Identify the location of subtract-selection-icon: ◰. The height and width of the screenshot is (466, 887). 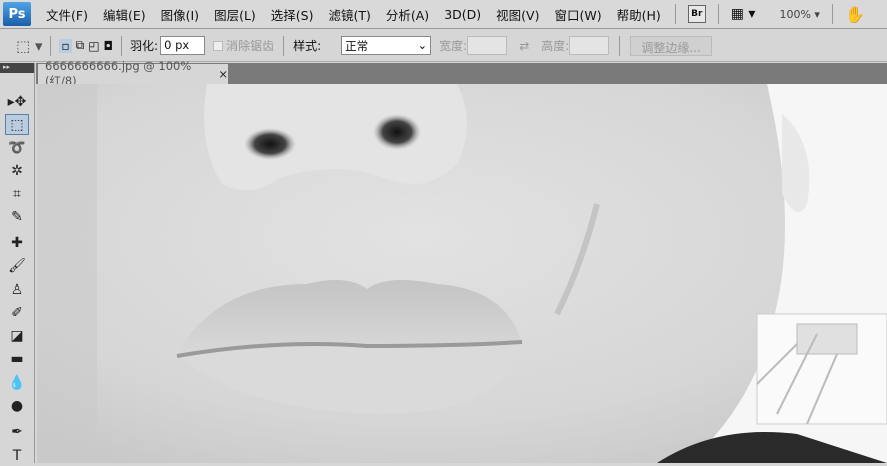
(93, 46).